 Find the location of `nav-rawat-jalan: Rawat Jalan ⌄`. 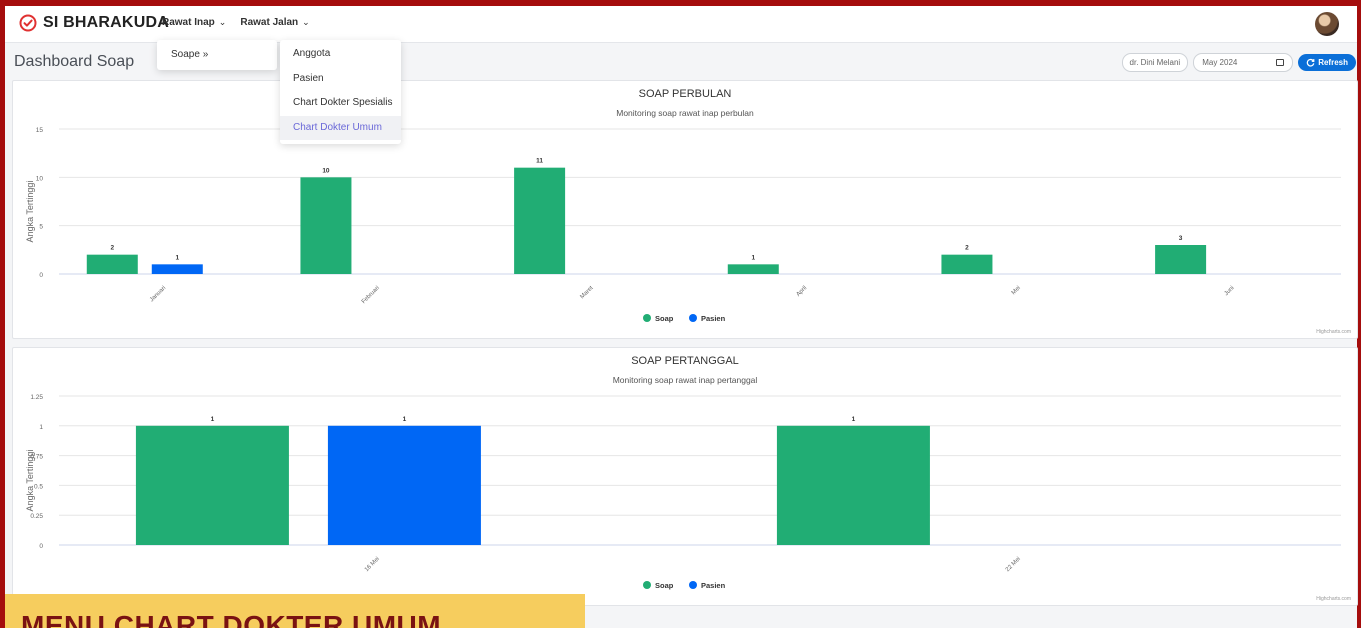

nav-rawat-jalan: Rawat Jalan ⌄ is located at coordinates (274, 22).